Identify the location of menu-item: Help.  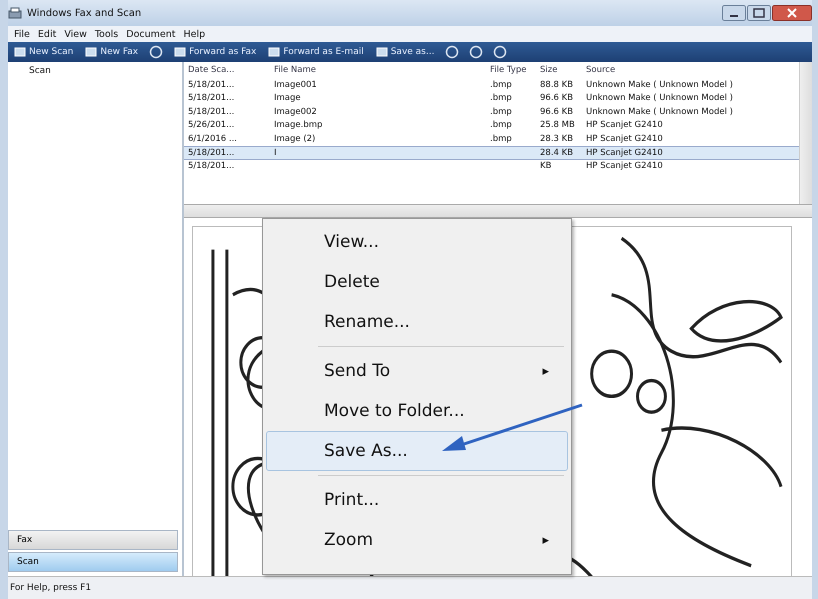
(194, 34).